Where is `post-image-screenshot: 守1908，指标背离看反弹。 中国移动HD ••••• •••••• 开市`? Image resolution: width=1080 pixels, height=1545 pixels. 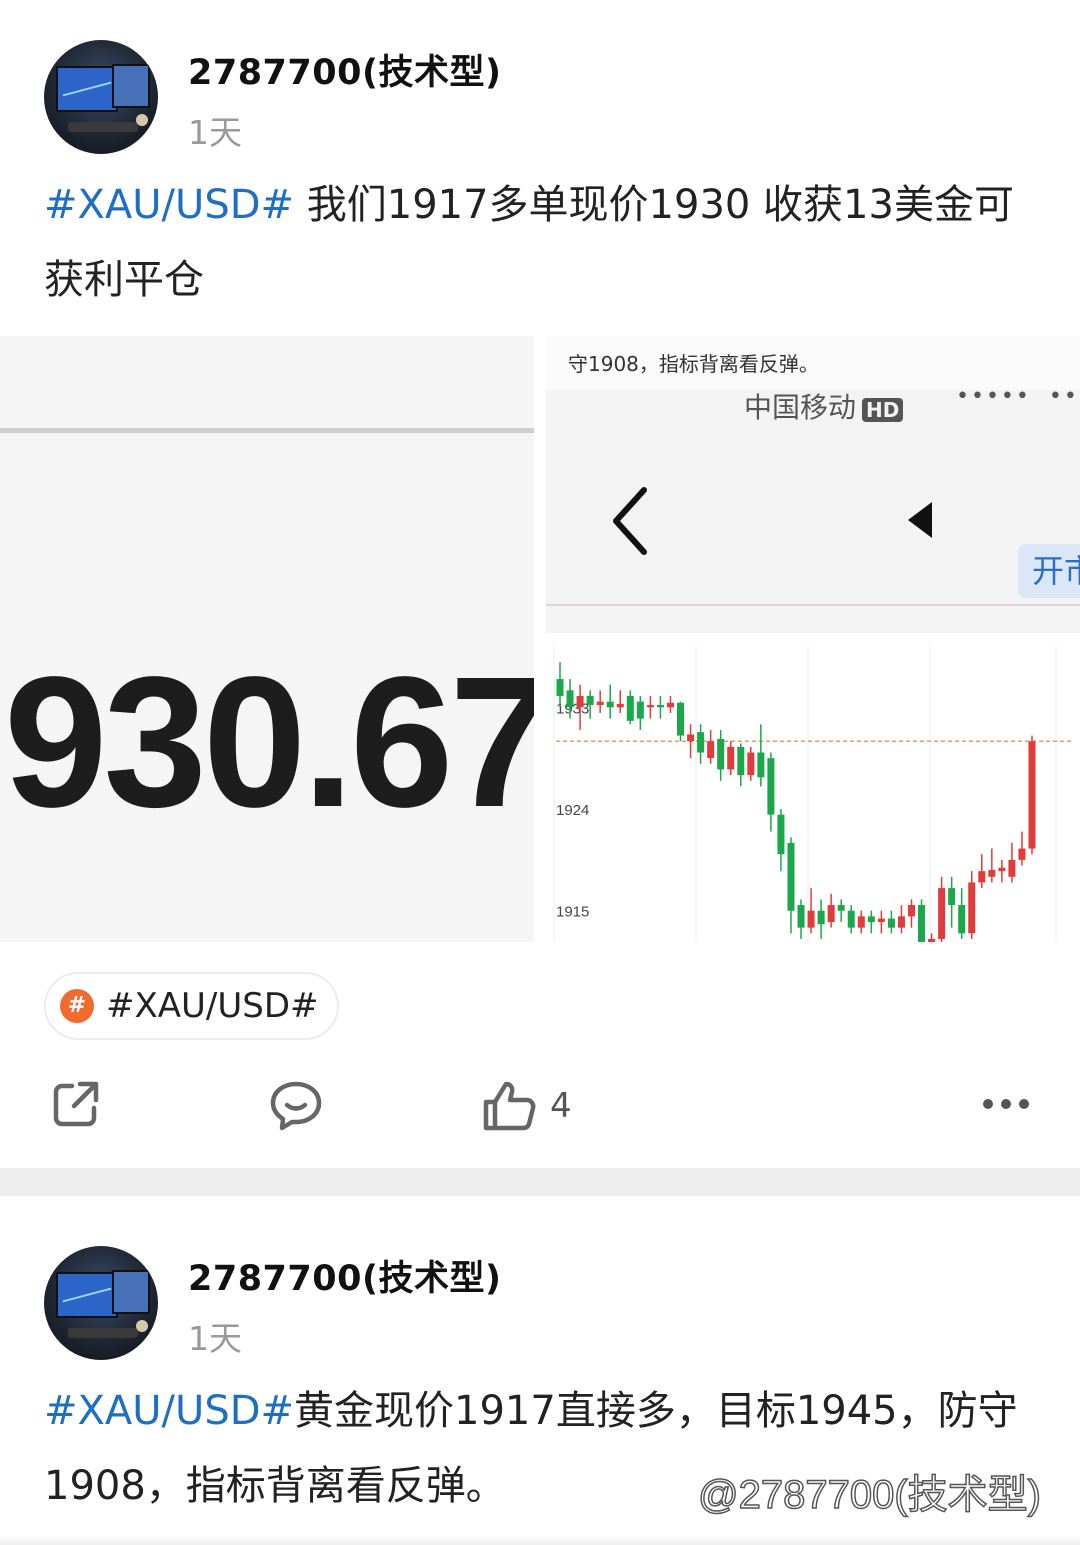
post-image-screenshot: 守1908，指标背离看反弹。 中国移动HD ••••• •••••• 开市 is located at coordinates (813, 484).